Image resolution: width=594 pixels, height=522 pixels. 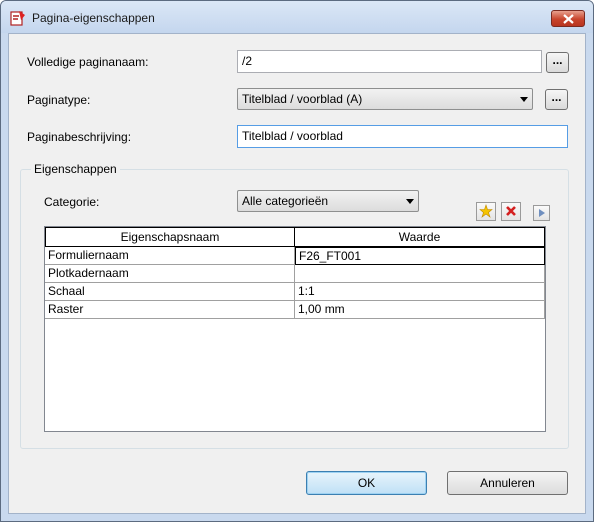 I want to click on property-name-cell: Raster, so click(x=170, y=310).